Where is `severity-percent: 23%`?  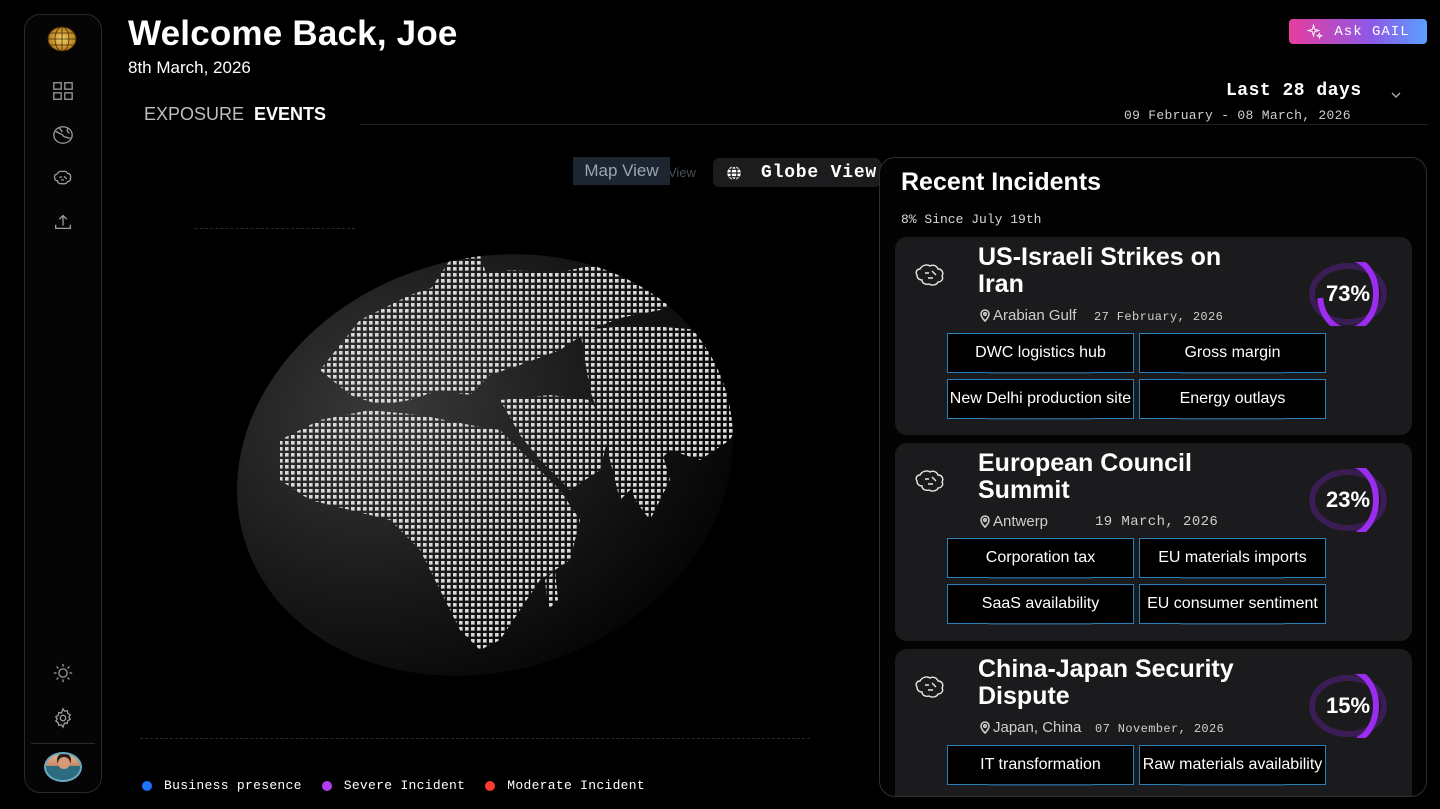 severity-percent: 23% is located at coordinates (1348, 499).